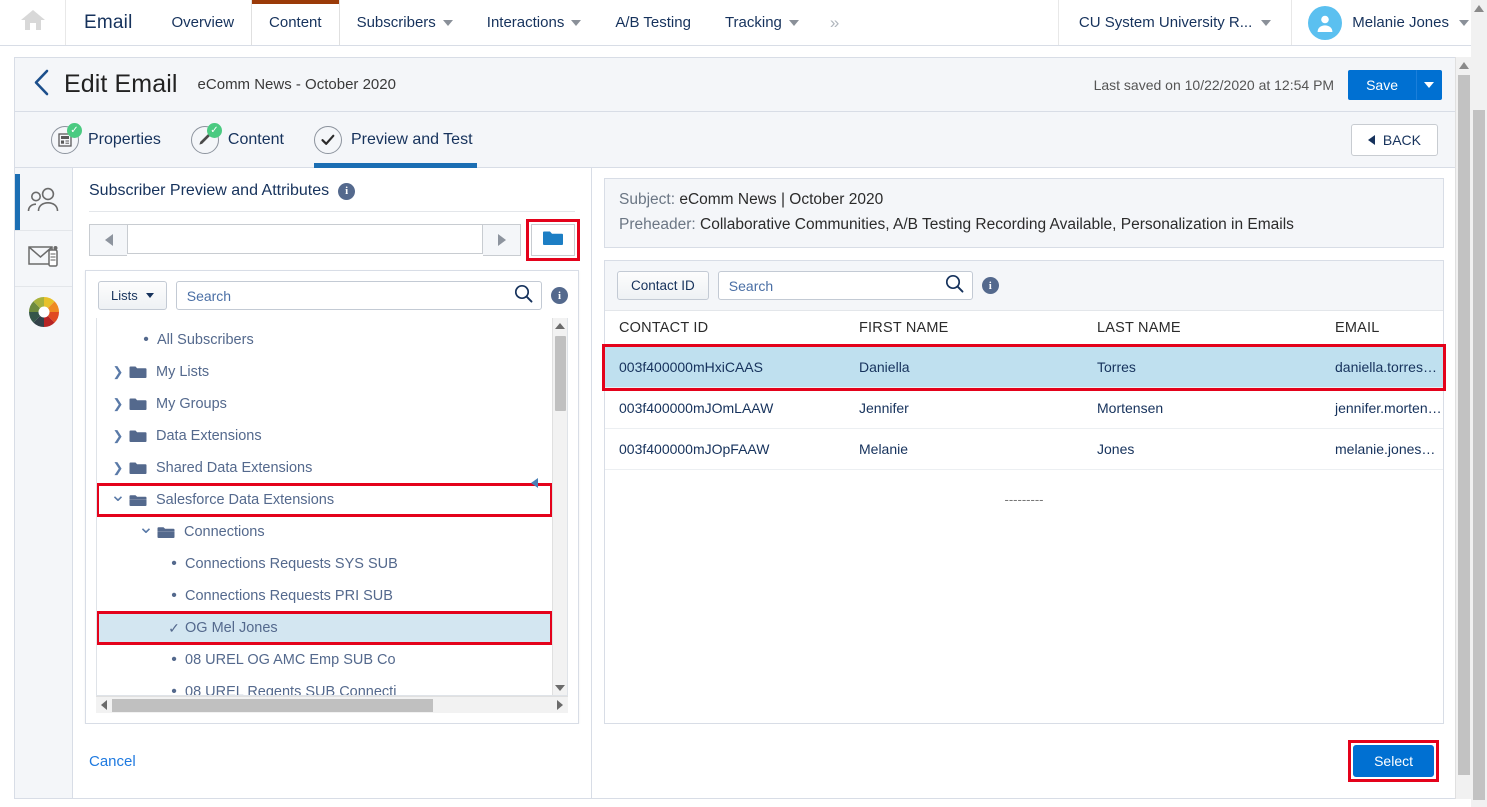  I want to click on subscriber-input, so click(305, 239).